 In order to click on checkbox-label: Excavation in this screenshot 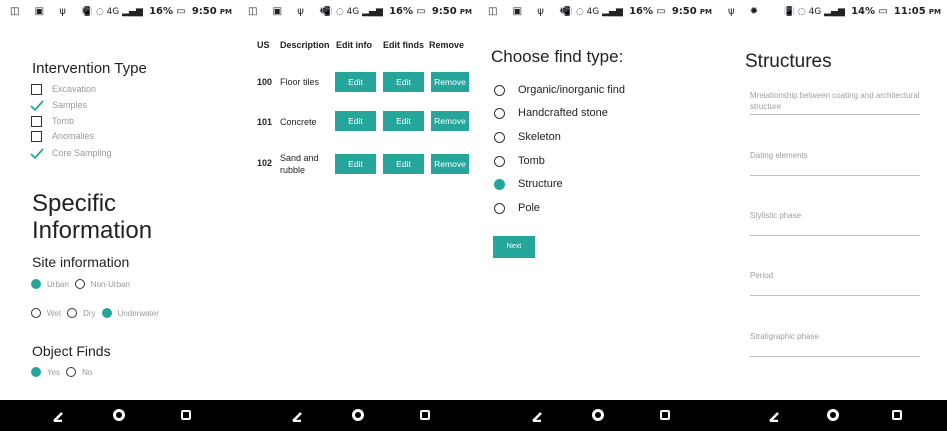, I will do `click(74, 89)`.